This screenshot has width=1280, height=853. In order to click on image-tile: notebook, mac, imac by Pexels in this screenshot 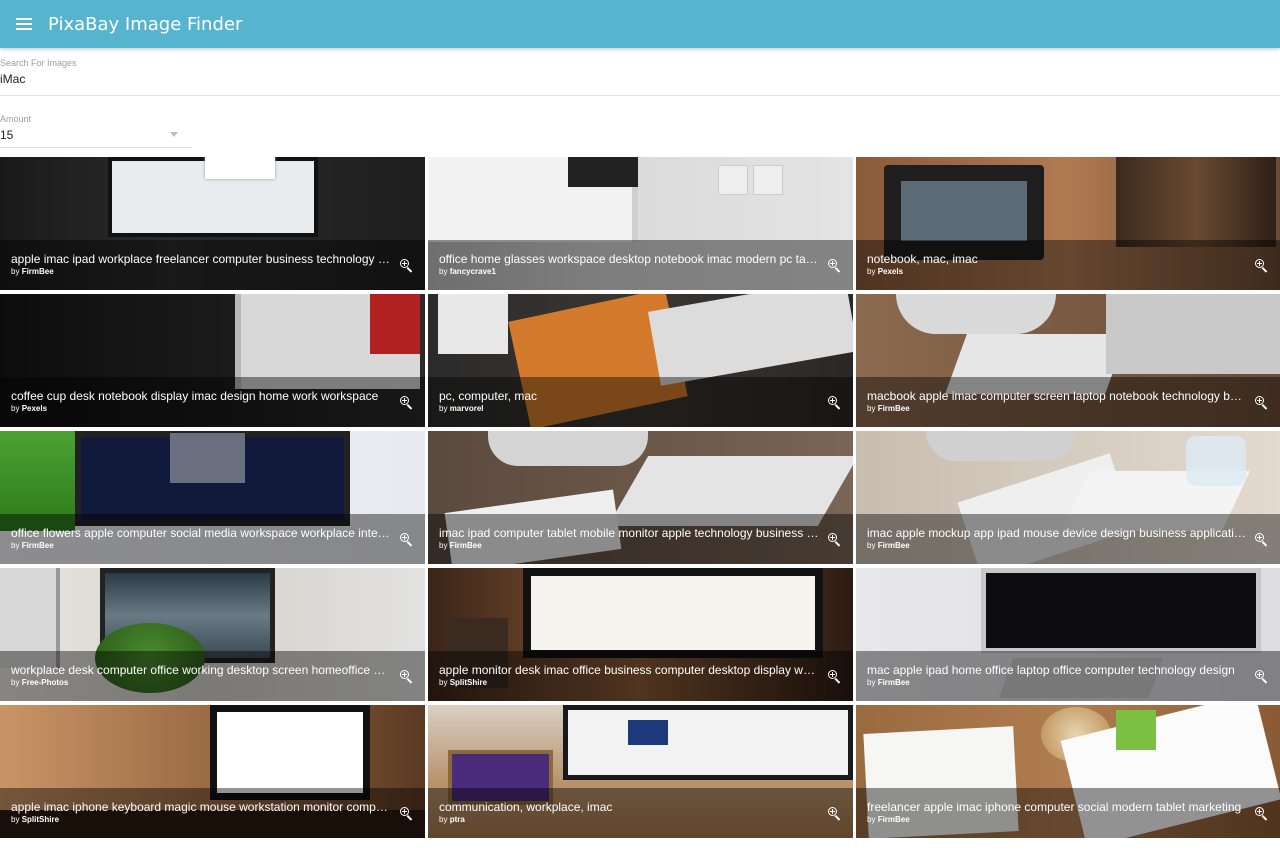, I will do `click(1068, 223)`.